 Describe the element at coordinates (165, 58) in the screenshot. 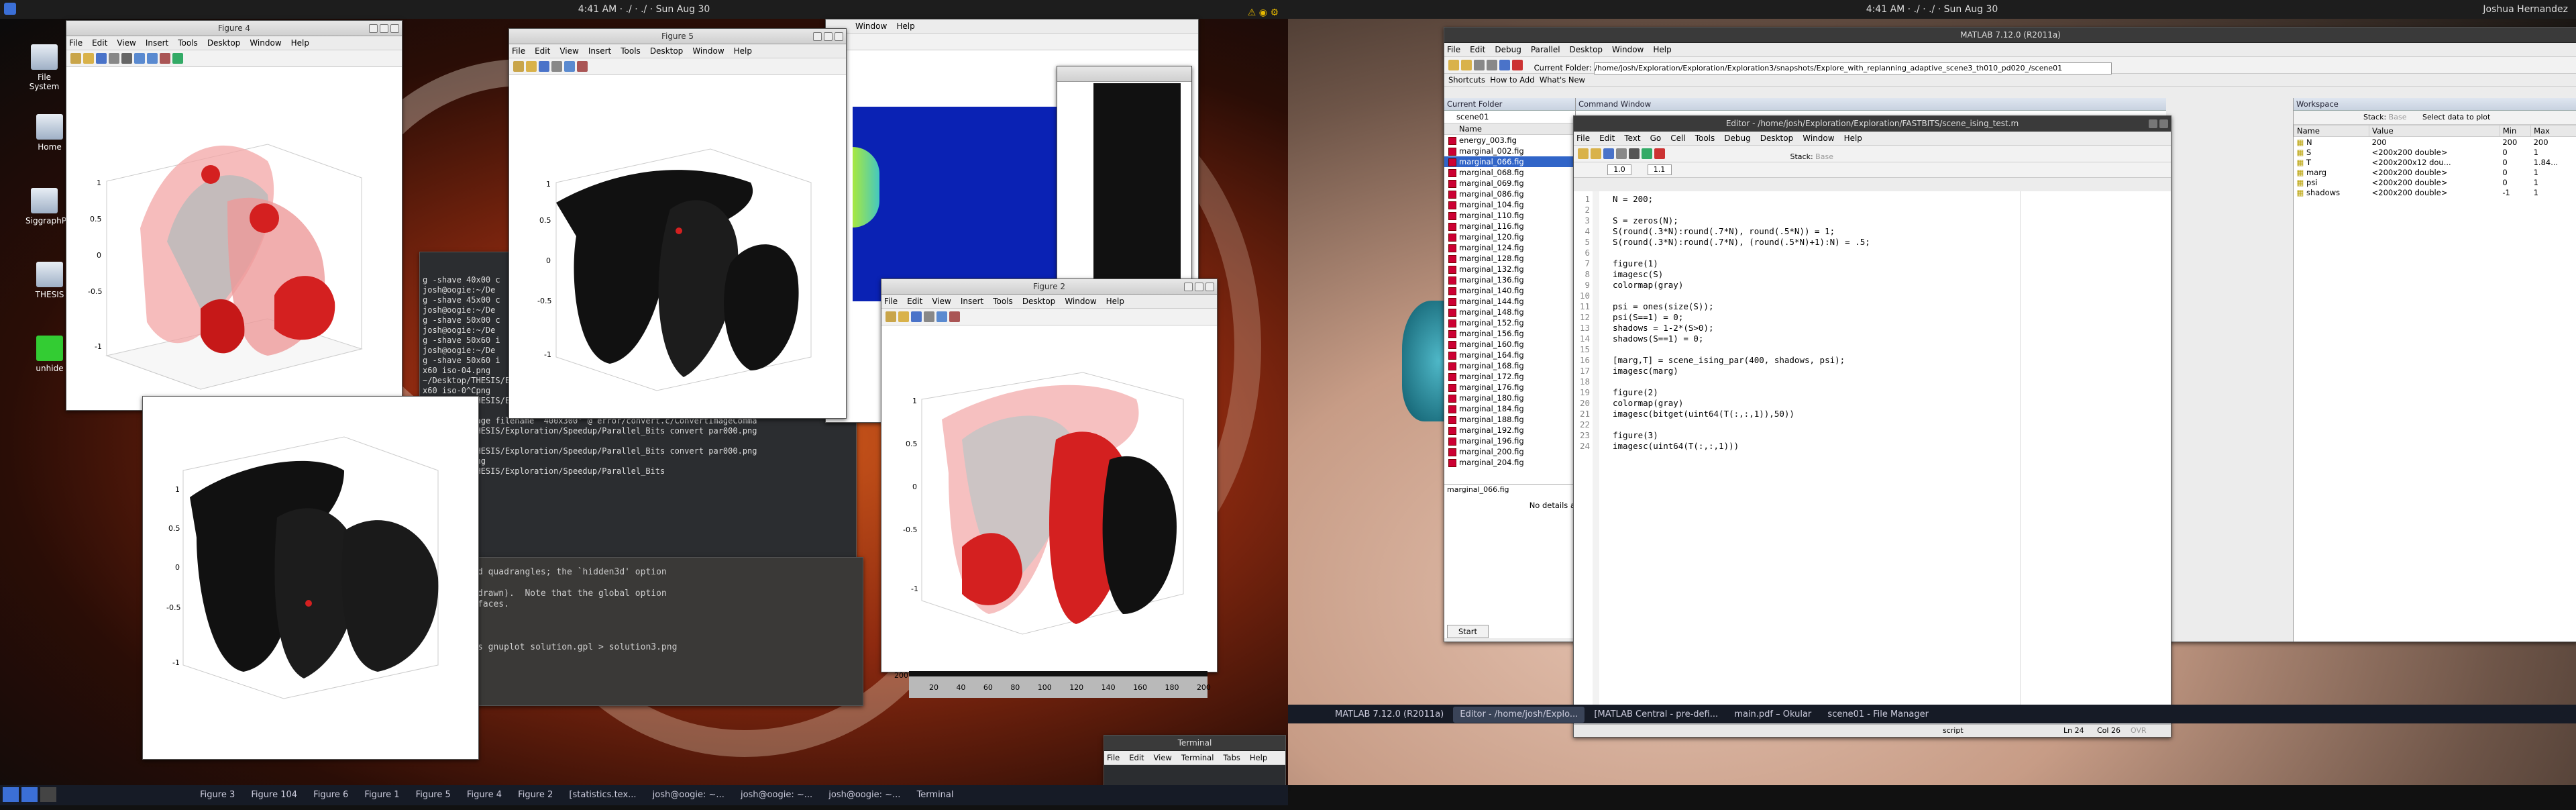

I see `rotate-icon` at that location.